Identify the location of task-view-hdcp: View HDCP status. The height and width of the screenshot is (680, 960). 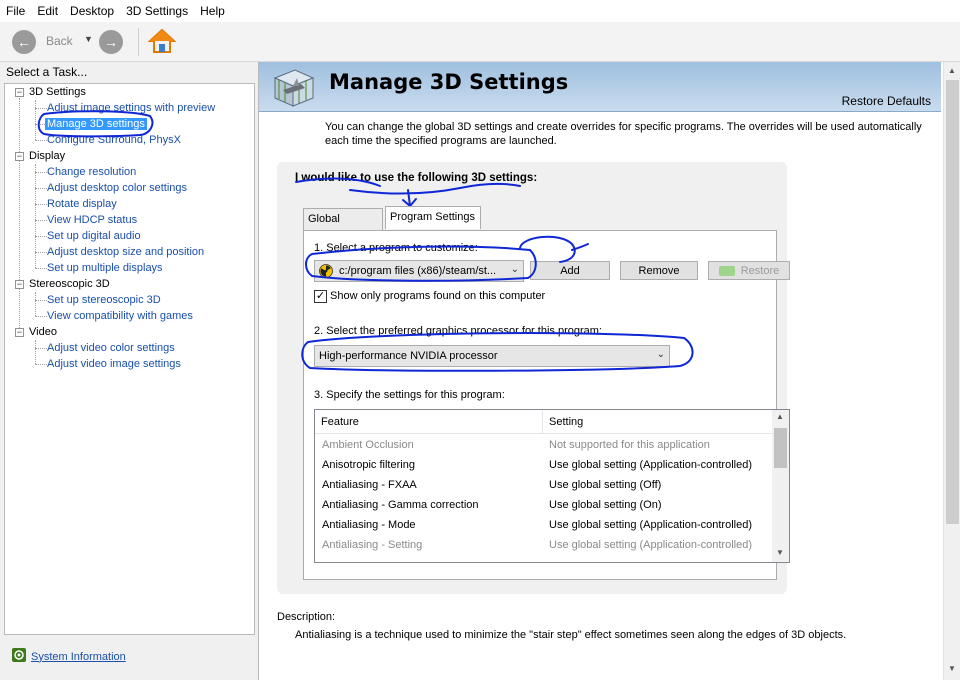
(92, 220).